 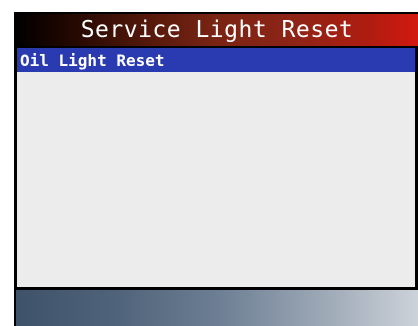 What do you see at coordinates (217, 308) in the screenshot?
I see `status-bar` at bounding box center [217, 308].